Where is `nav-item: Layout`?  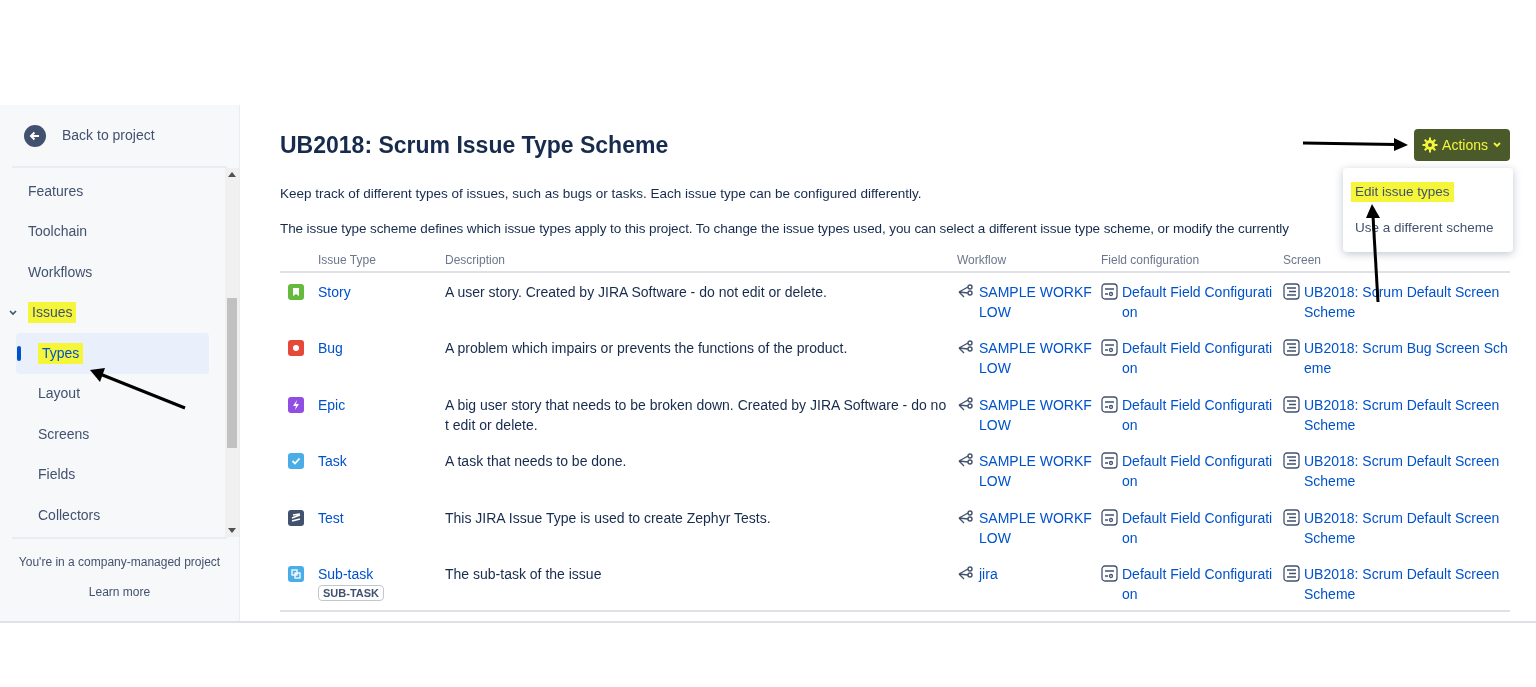
nav-item: Layout is located at coordinates (59, 394).